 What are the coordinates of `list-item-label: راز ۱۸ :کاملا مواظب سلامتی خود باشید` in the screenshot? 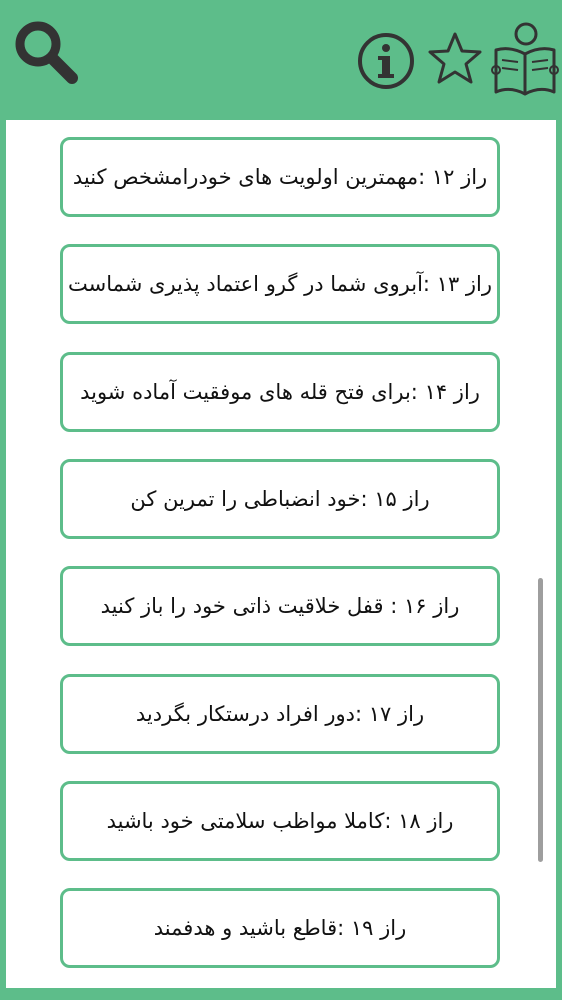 It's located at (280, 821).